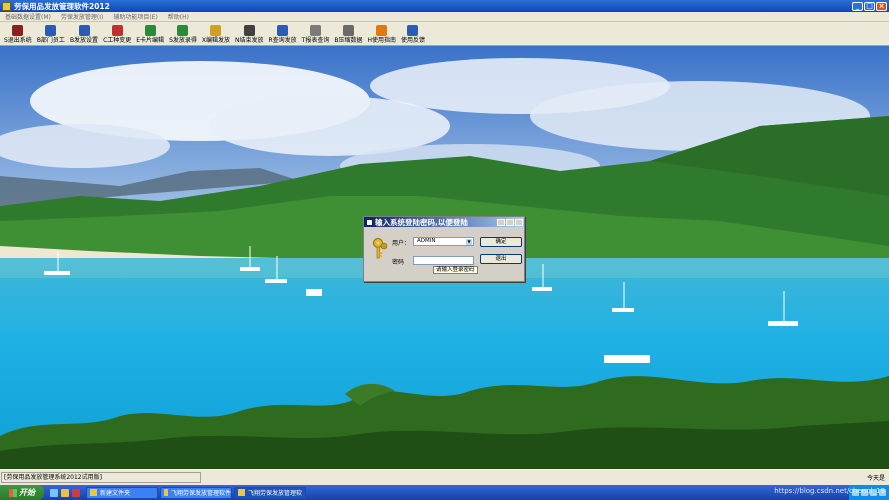 The width and height of the screenshot is (889, 500). What do you see at coordinates (117, 30) in the screenshot?
I see `swap-icon` at bounding box center [117, 30].